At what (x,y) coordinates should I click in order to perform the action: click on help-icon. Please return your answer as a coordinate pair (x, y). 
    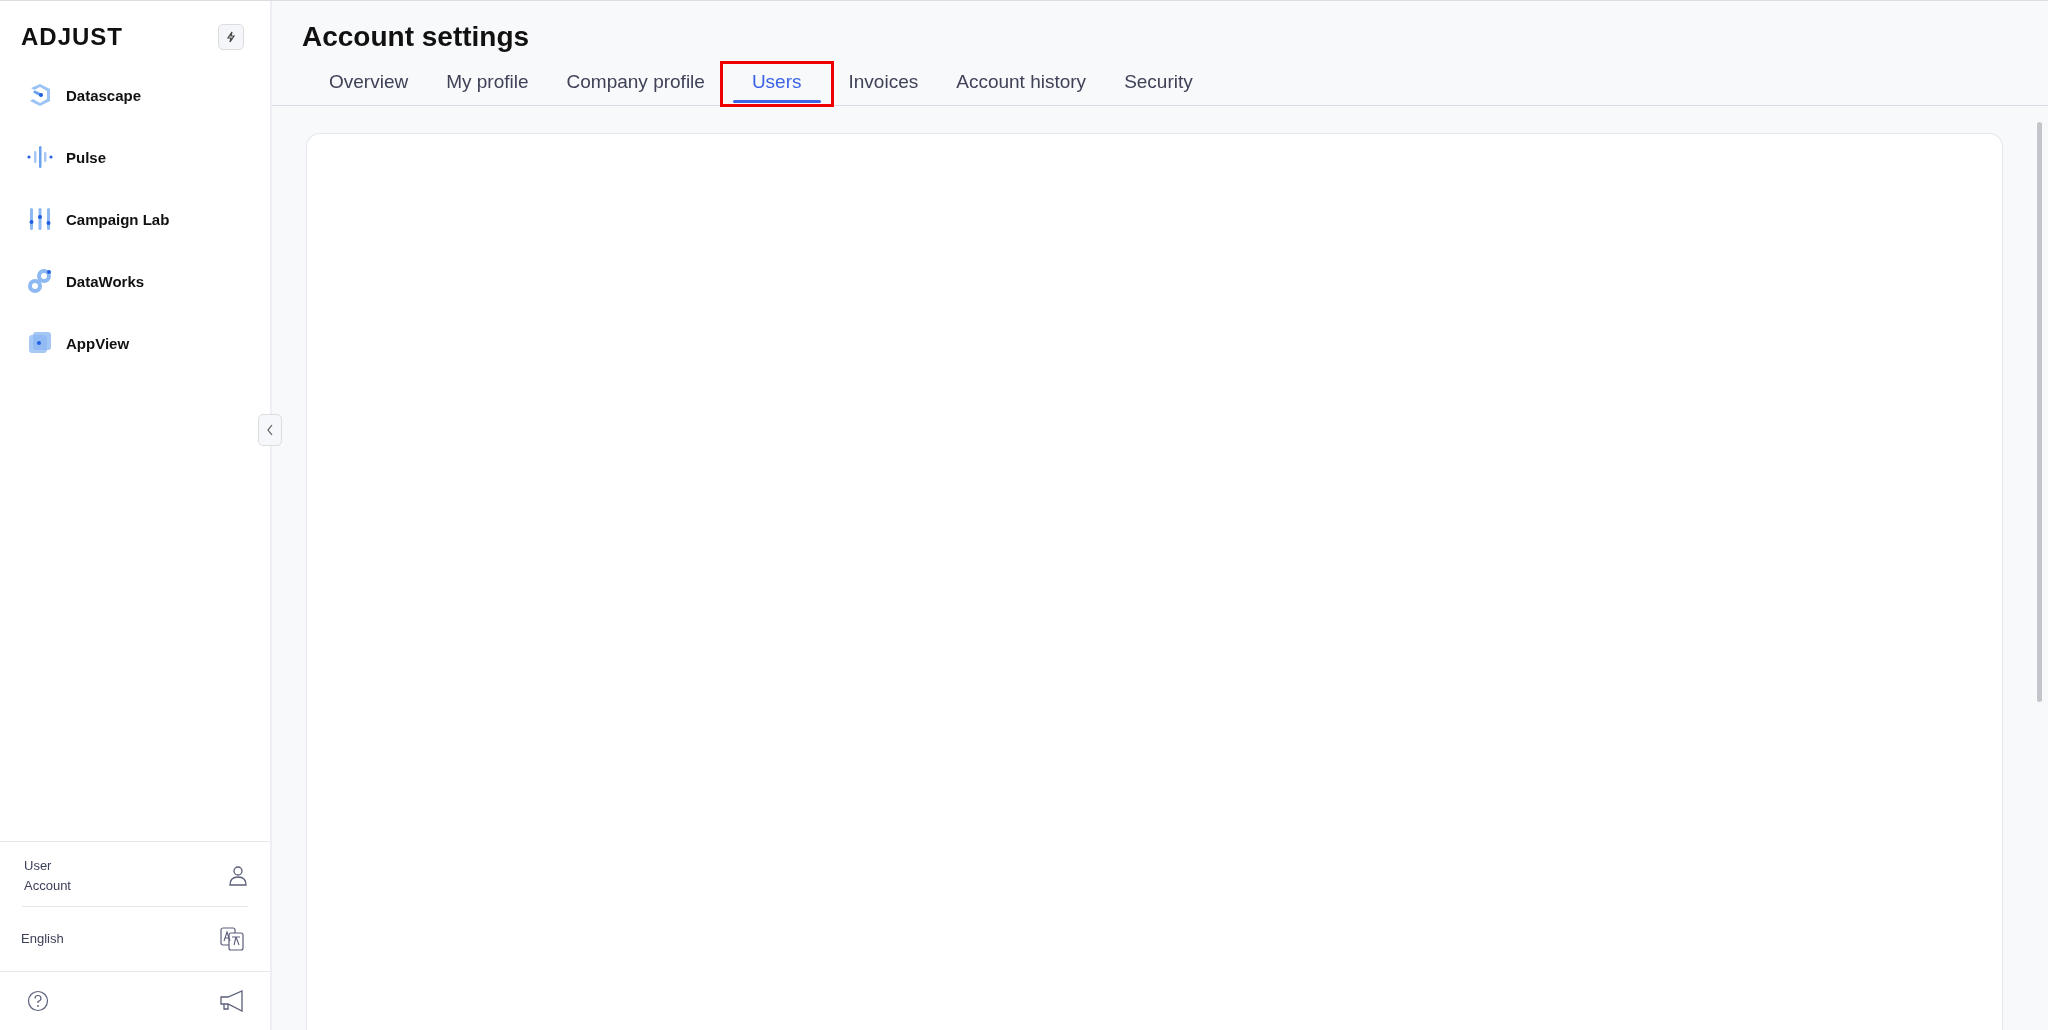
    Looking at the image, I should click on (38, 1001).